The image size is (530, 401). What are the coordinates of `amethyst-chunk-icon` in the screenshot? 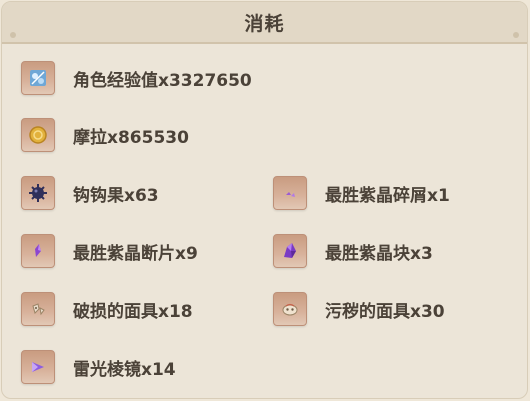 It's located at (290, 251).